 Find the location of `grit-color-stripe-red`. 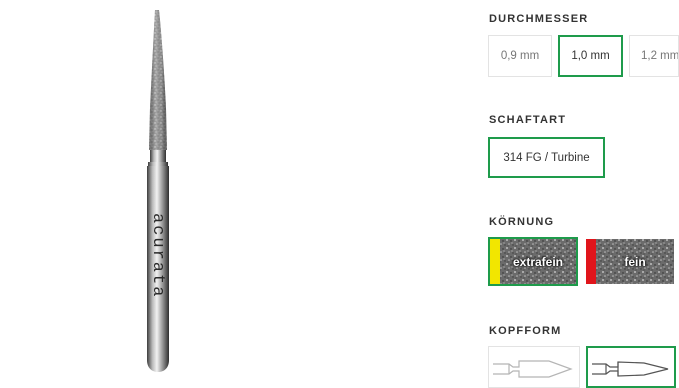

grit-color-stripe-red is located at coordinates (591, 261).